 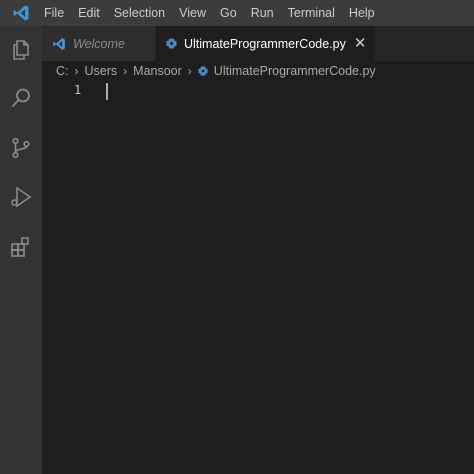 I want to click on menu-view: View, so click(x=192, y=13).